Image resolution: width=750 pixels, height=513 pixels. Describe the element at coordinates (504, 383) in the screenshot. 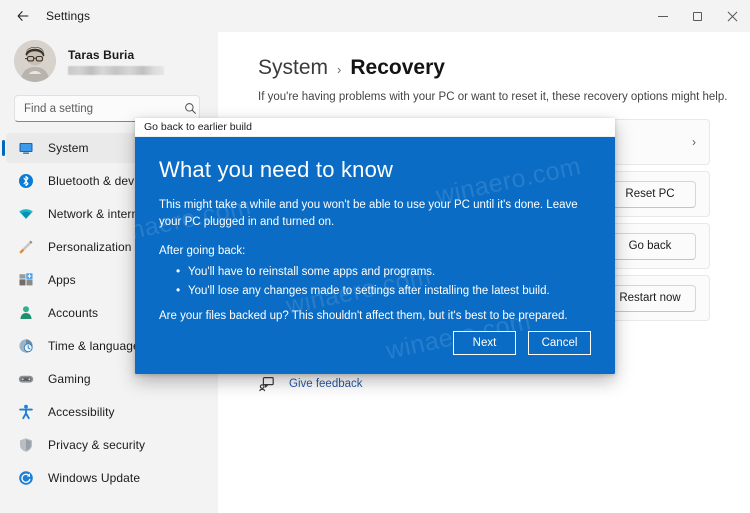

I see `footer-link: Give feedback` at that location.